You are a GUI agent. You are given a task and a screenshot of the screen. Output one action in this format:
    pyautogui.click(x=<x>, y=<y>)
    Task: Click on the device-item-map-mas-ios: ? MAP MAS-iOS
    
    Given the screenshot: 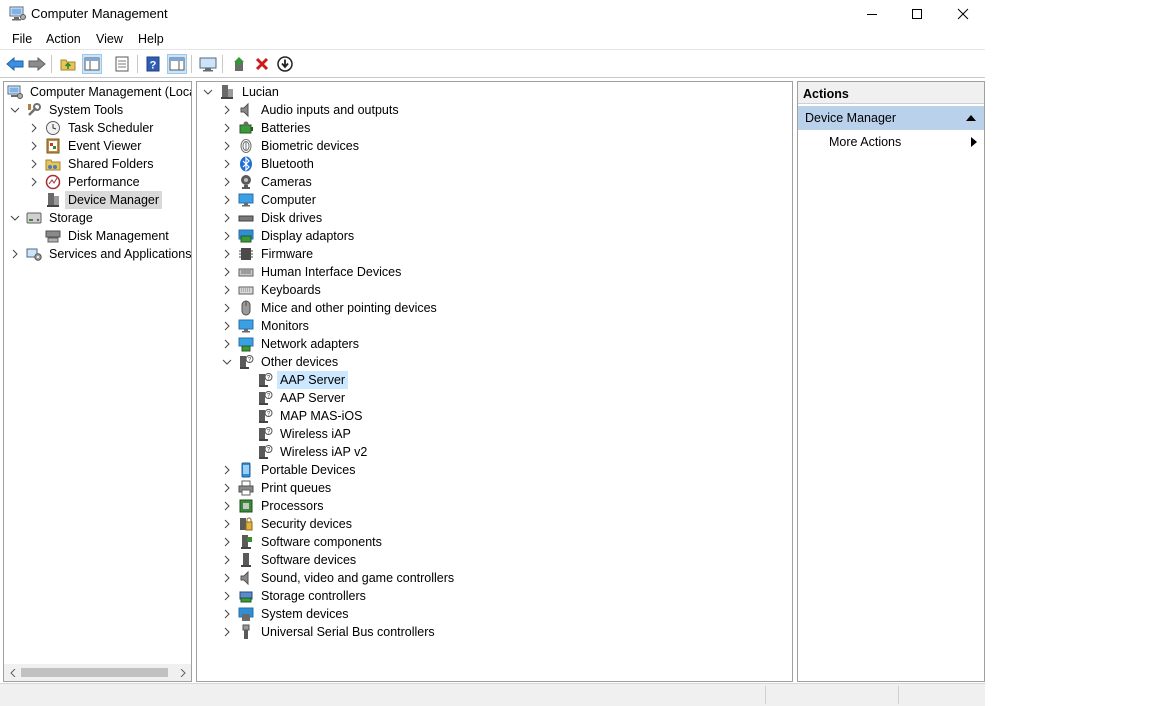 What is the action you would take?
    pyautogui.click(x=311, y=416)
    